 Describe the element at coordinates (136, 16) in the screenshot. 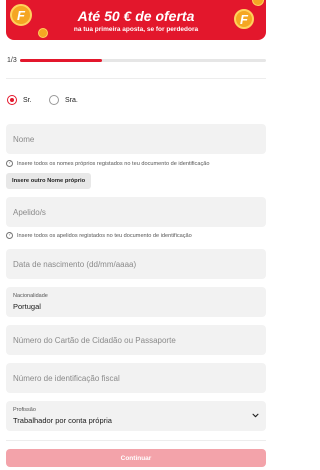

I see `banner-title: Até 50 € de oferta` at that location.